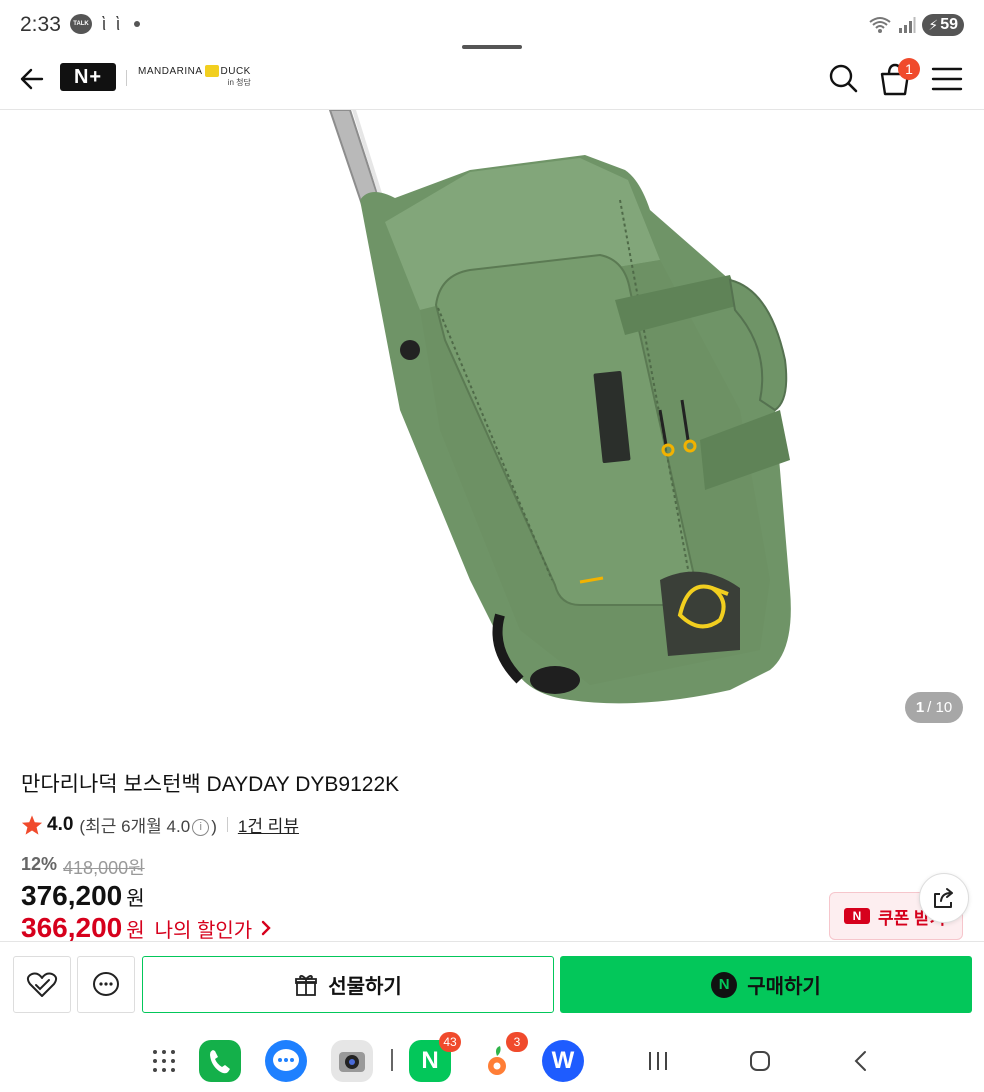  I want to click on image-counter-current: 1, so click(920, 707).